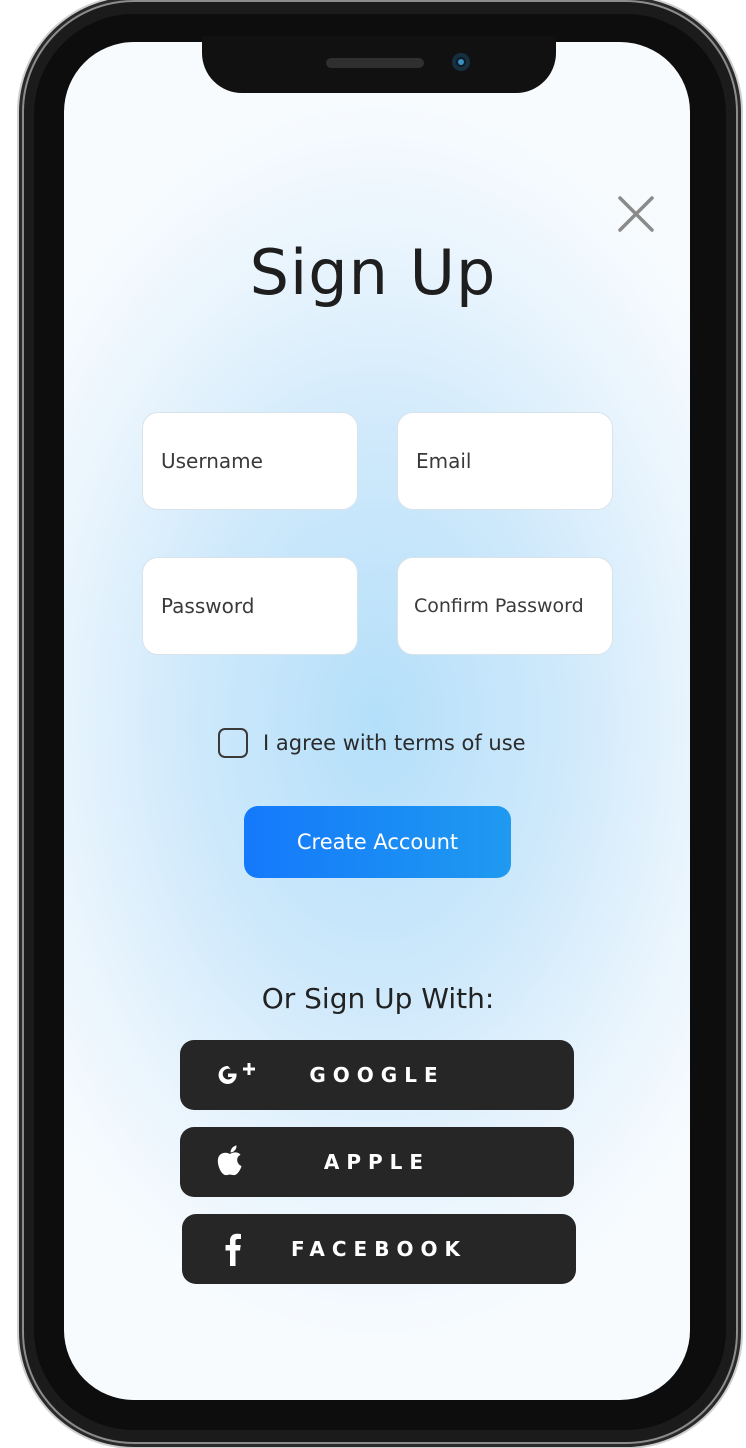 The width and height of the screenshot is (746, 1448). Describe the element at coordinates (233, 743) in the screenshot. I see `terms-checkbox` at that location.